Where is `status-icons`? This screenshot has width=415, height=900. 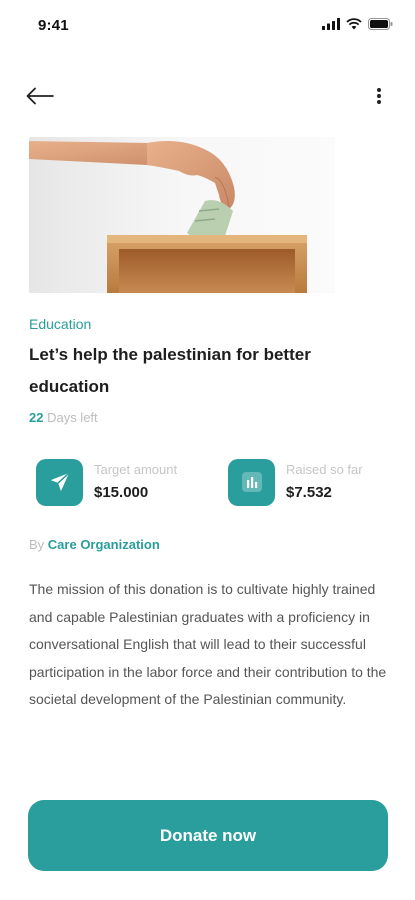
status-icons is located at coordinates (357, 24).